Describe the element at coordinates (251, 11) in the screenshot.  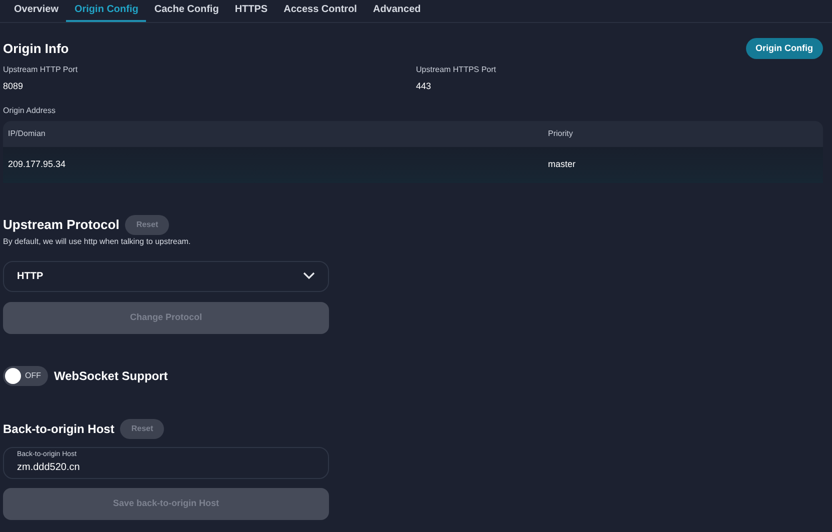
I see `tab: HTTPS` at that location.